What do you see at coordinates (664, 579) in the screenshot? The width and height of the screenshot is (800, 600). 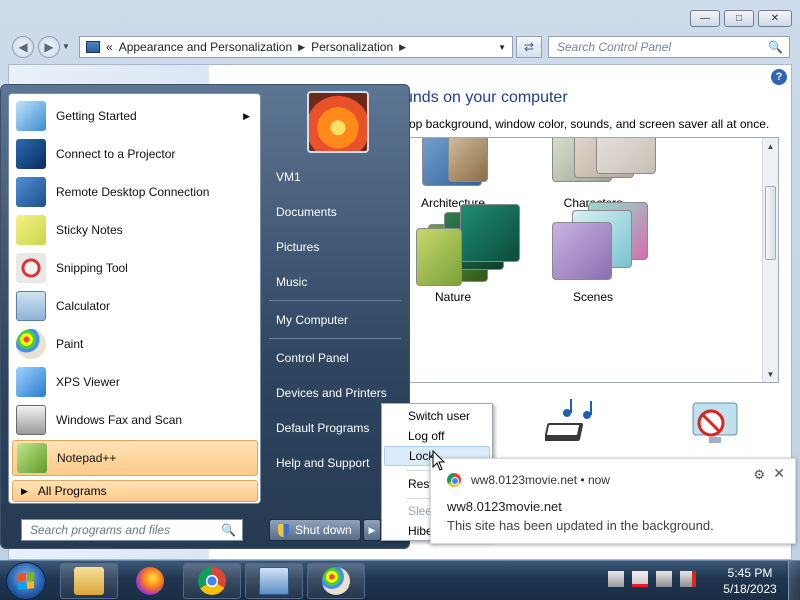 I see `network-icon` at bounding box center [664, 579].